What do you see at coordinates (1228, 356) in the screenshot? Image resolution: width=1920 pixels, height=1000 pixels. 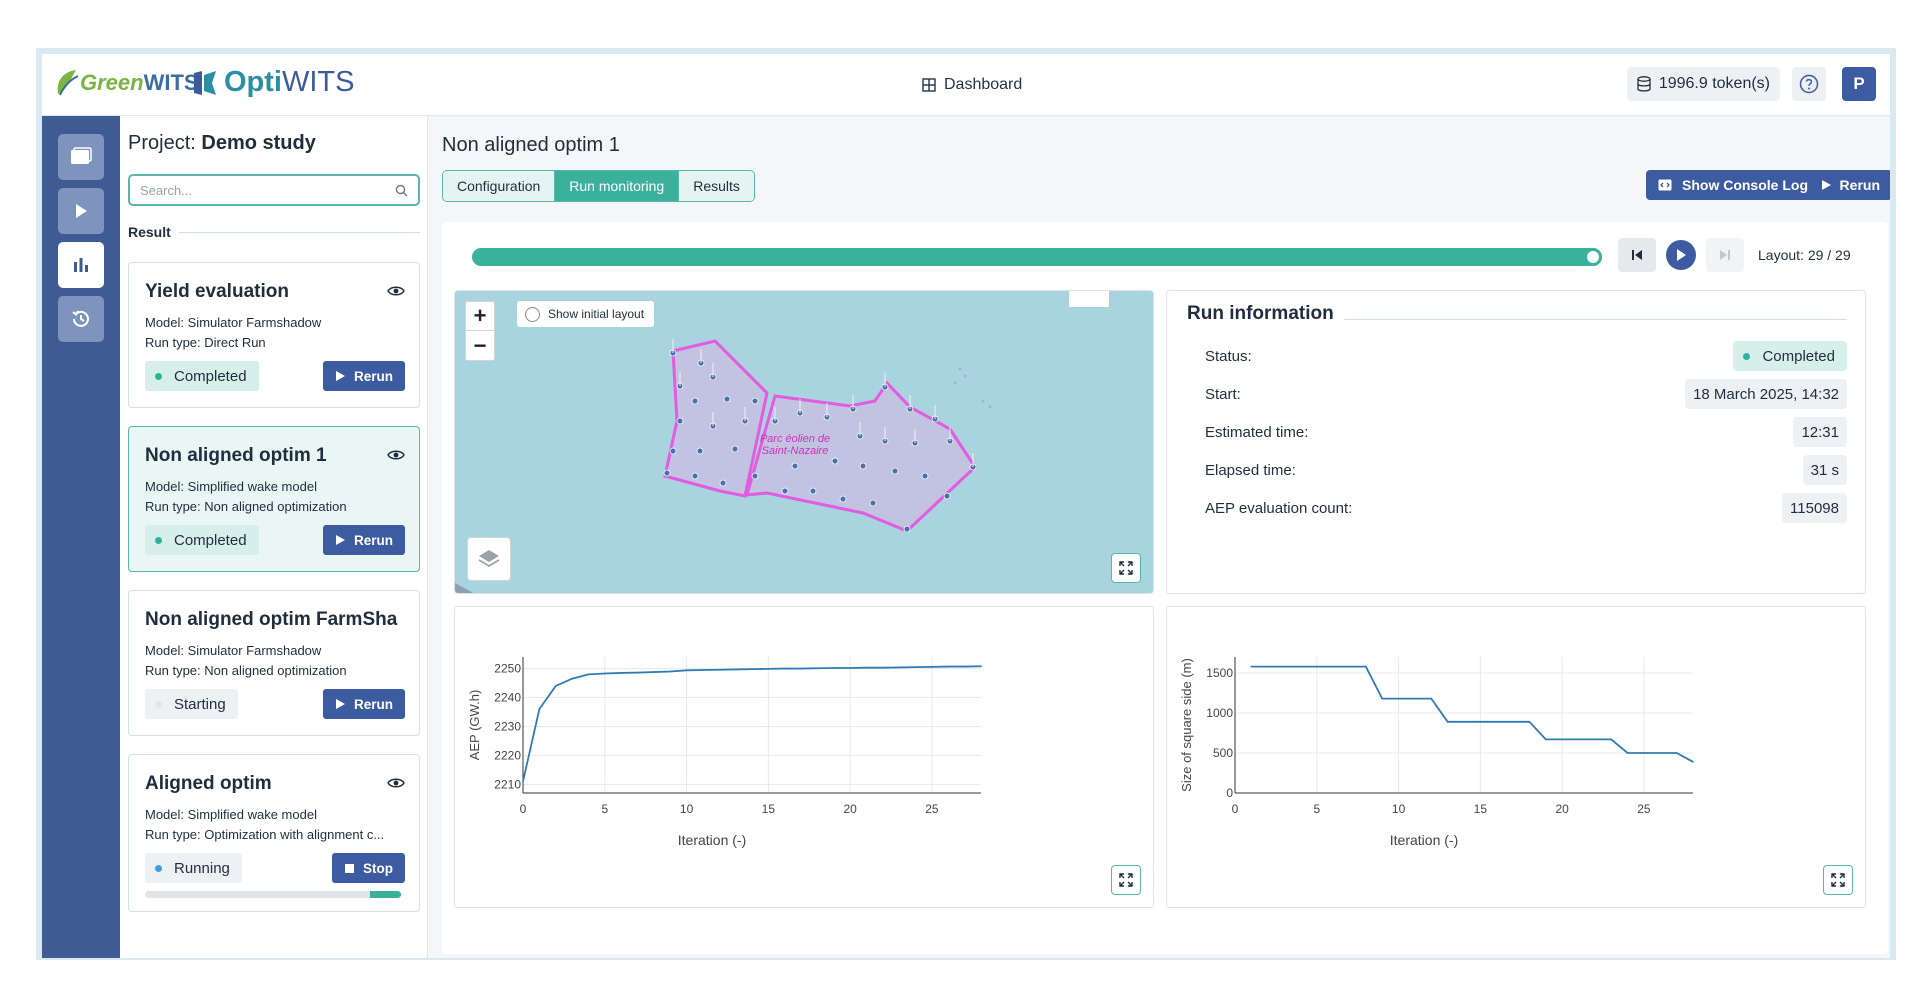 I see `run-info-label: Status:` at bounding box center [1228, 356].